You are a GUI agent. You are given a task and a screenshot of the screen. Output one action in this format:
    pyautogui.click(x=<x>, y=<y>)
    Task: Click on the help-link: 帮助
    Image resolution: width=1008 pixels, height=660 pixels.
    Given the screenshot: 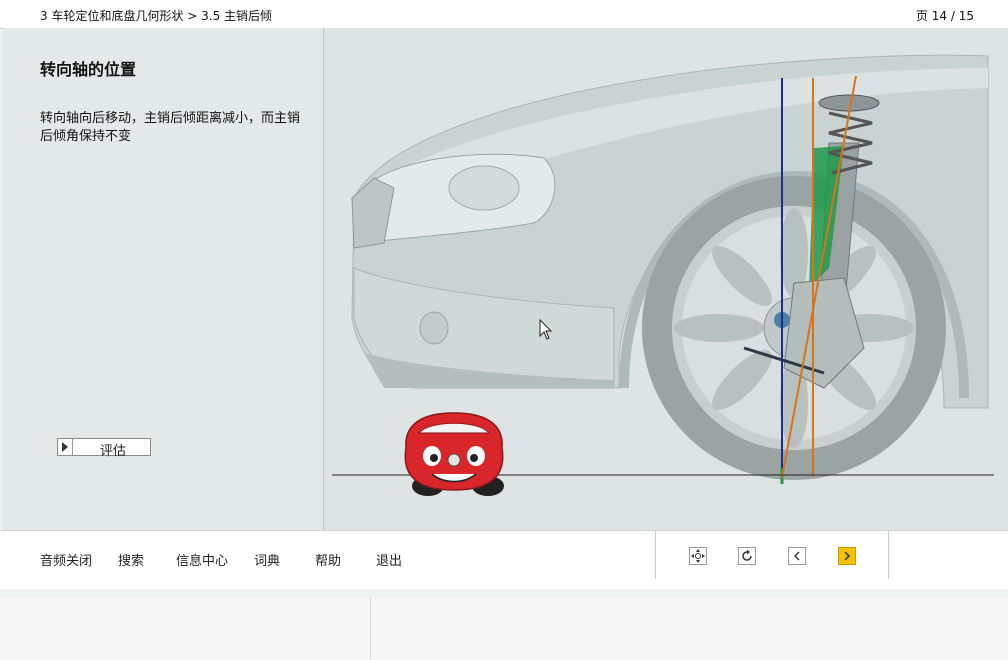 What is the action you would take?
    pyautogui.click(x=328, y=559)
    